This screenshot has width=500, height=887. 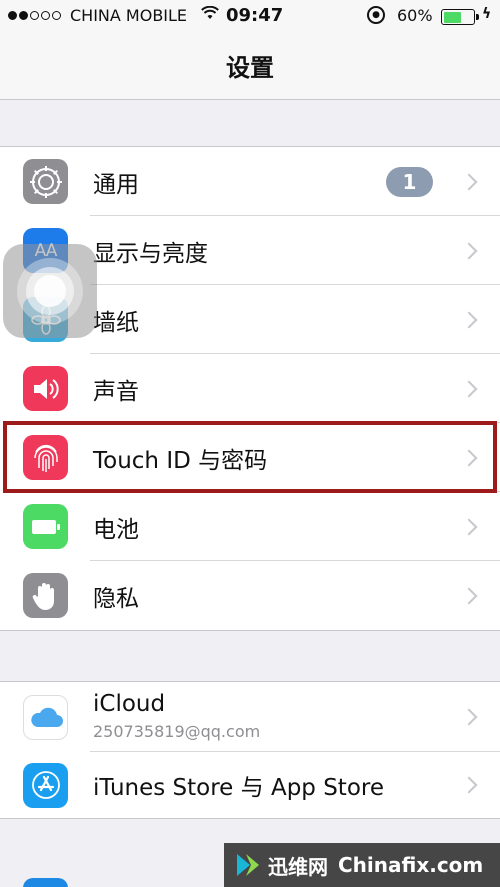 I want to click on navigation-bar: 设置, so click(x=250, y=67).